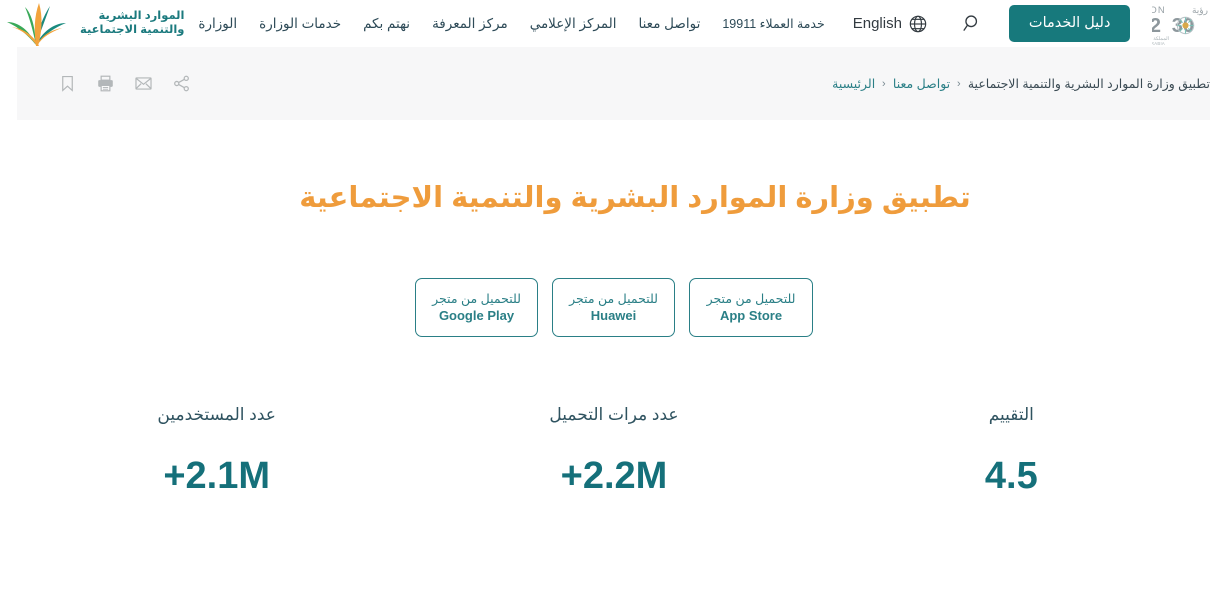 The width and height of the screenshot is (1210, 604). What do you see at coordinates (921, 83) in the screenshot?
I see `breadcrumb-contact-us: تواصل معنا` at bounding box center [921, 83].